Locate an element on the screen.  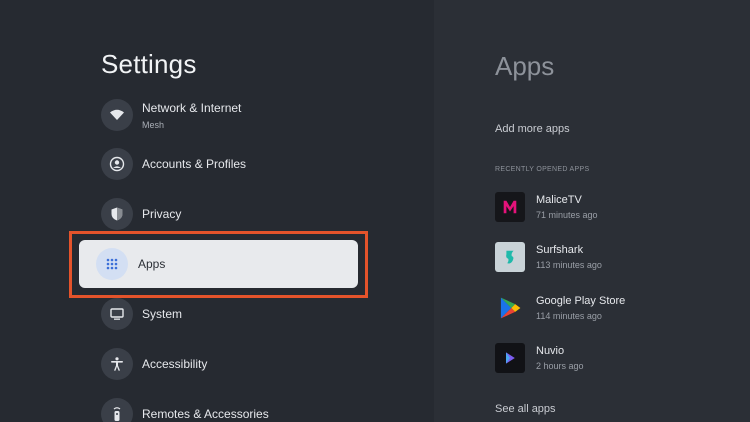
wifi-icon is located at coordinates (117, 115).